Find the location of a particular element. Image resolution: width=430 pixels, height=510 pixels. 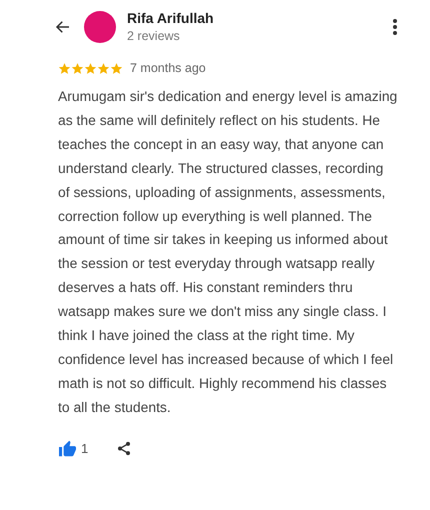

more-icon is located at coordinates (395, 27).